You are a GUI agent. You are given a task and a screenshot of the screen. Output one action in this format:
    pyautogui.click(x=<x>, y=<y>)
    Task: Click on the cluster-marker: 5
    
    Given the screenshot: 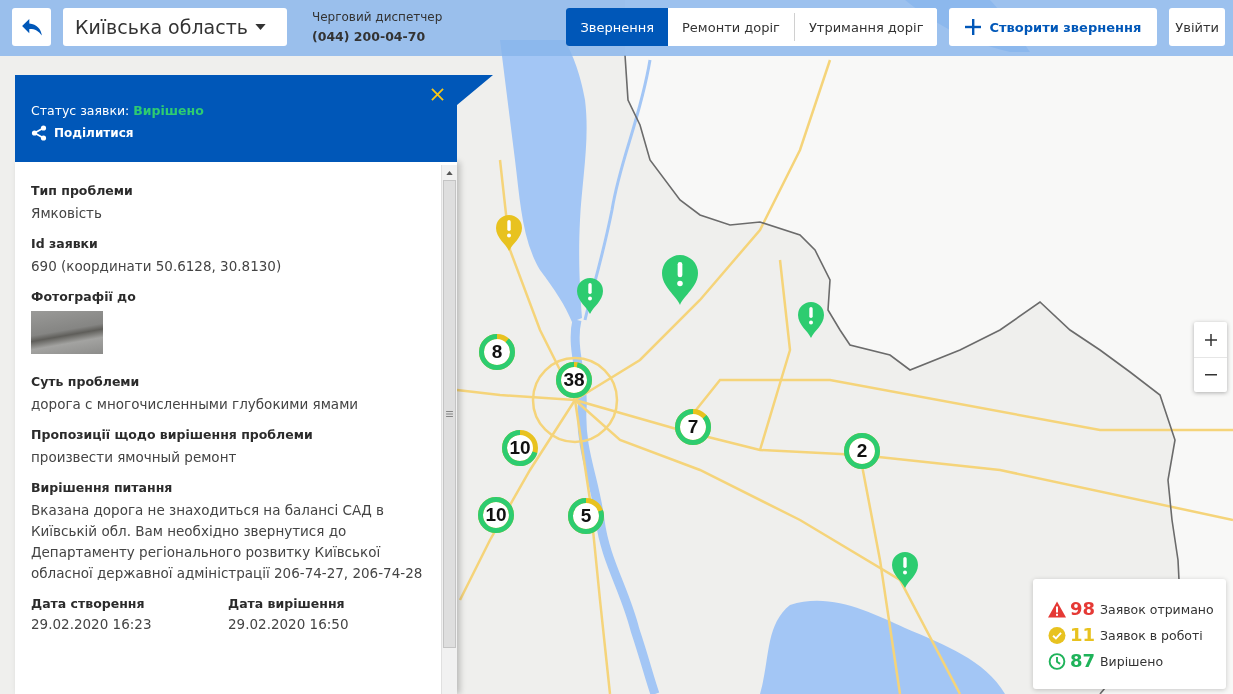 What is the action you would take?
    pyautogui.click(x=586, y=516)
    